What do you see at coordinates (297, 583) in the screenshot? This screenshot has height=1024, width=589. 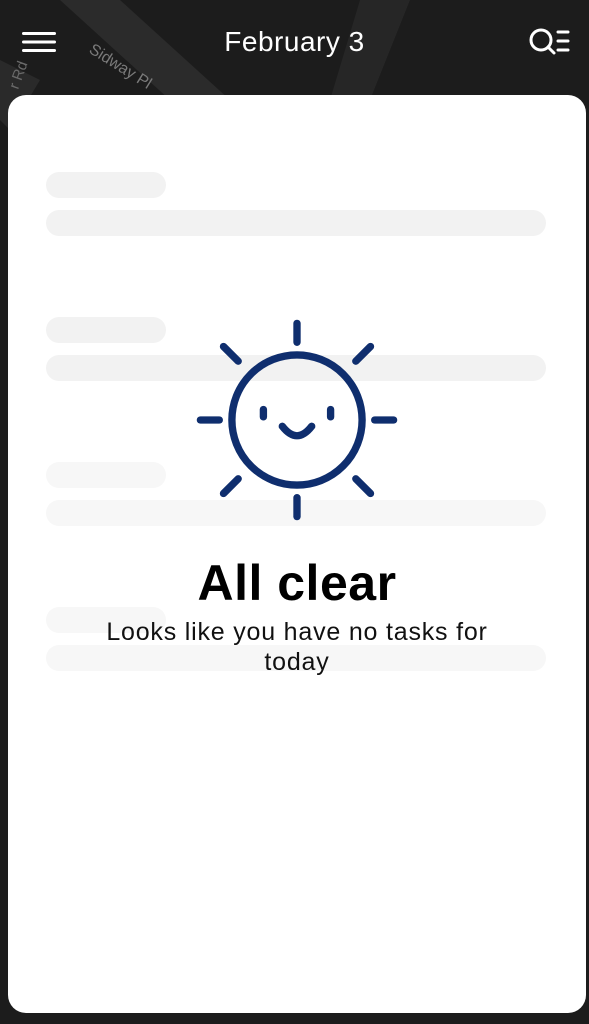 I see `empty-state-title: All clear` at bounding box center [297, 583].